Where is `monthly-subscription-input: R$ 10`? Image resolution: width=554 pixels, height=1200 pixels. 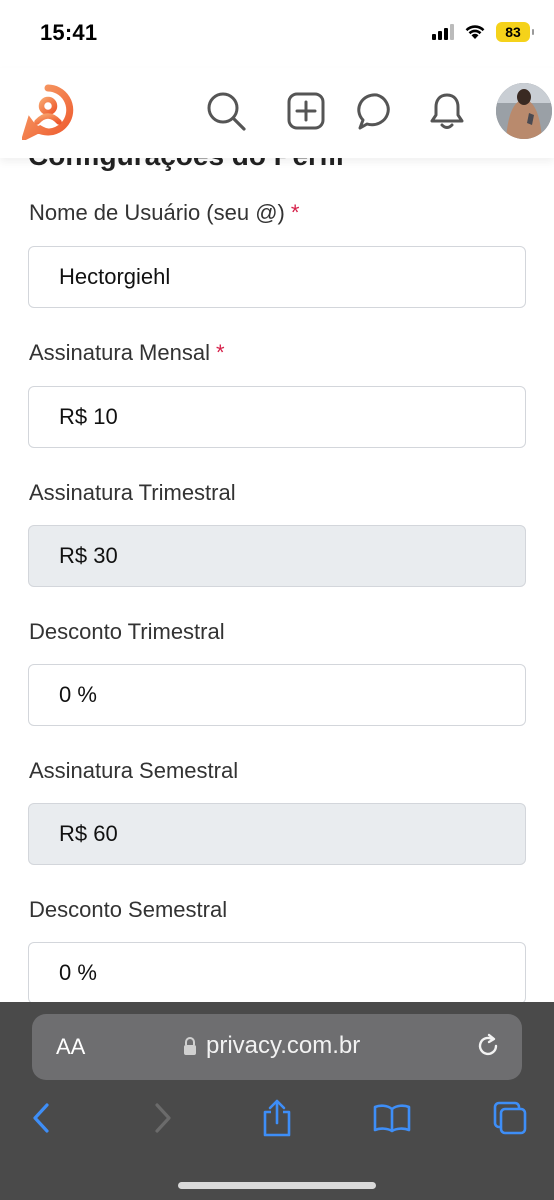
monthly-subscription-input: R$ 10 is located at coordinates (277, 417).